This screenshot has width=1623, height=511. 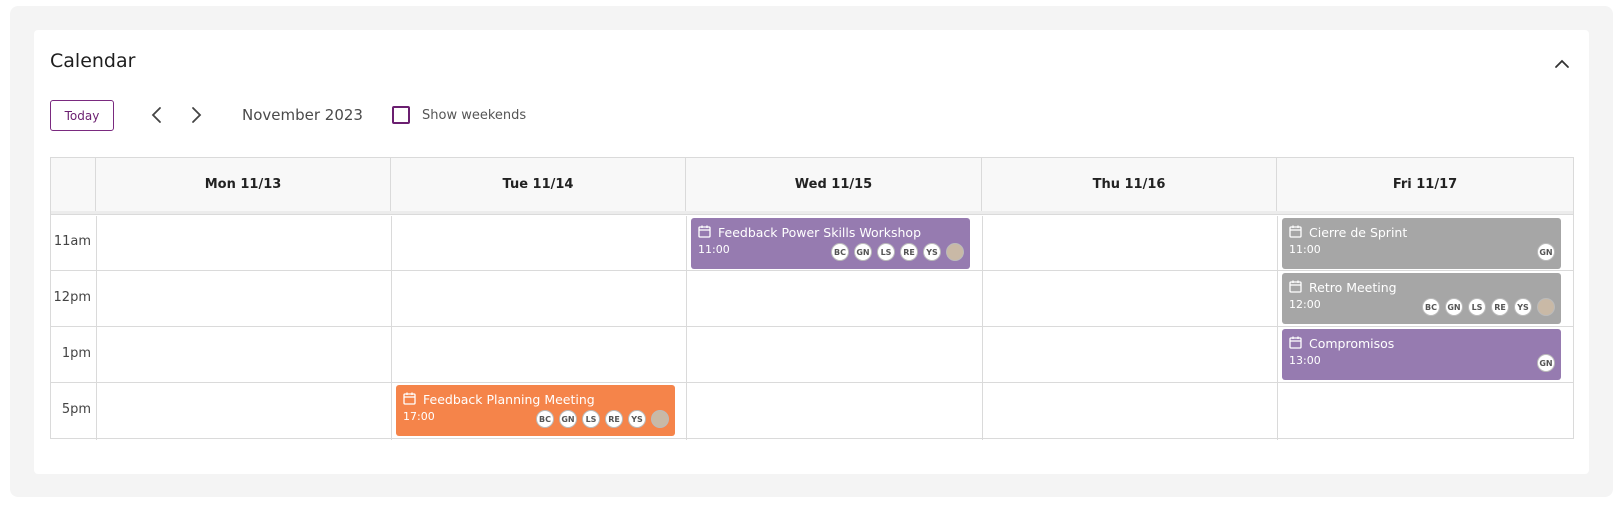 What do you see at coordinates (820, 232) in the screenshot?
I see `event-title: Feedback Power Skills Workshop` at bounding box center [820, 232].